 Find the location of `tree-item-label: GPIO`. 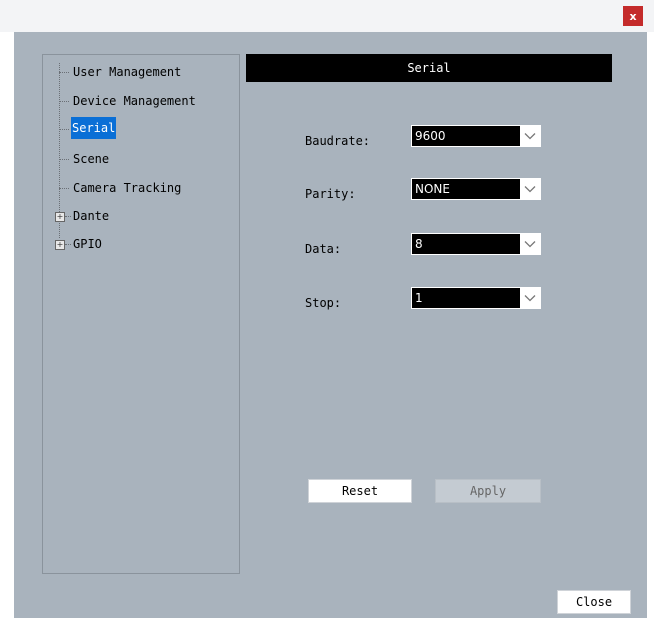

tree-item-label: GPIO is located at coordinates (87, 244).